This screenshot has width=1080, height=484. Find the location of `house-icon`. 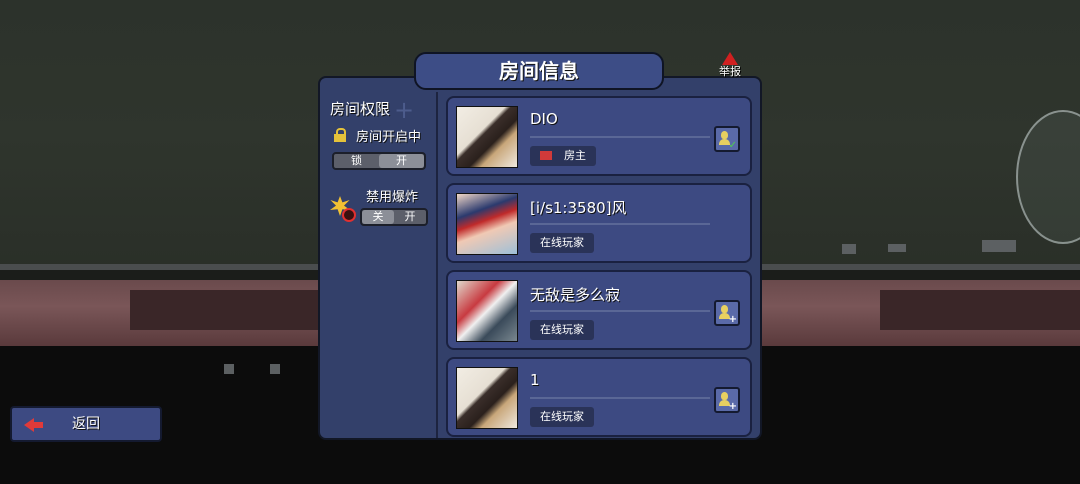

house-icon is located at coordinates (546, 155).